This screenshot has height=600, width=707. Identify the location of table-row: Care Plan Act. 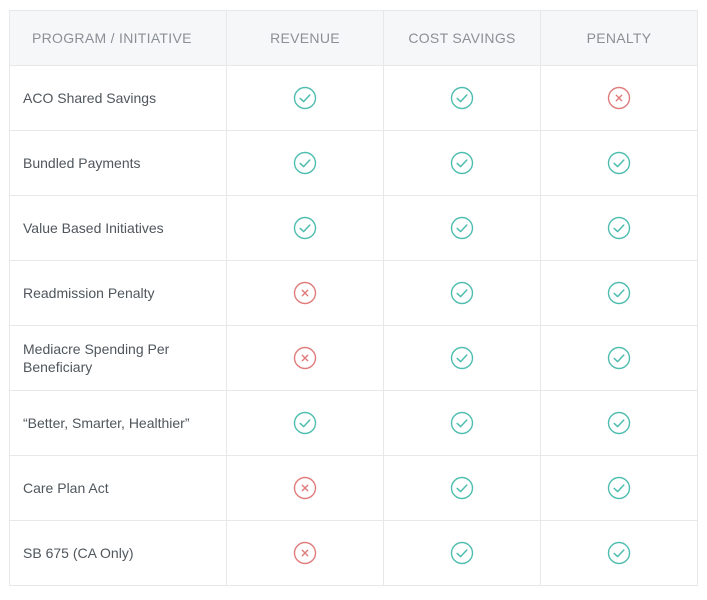
(353, 488).